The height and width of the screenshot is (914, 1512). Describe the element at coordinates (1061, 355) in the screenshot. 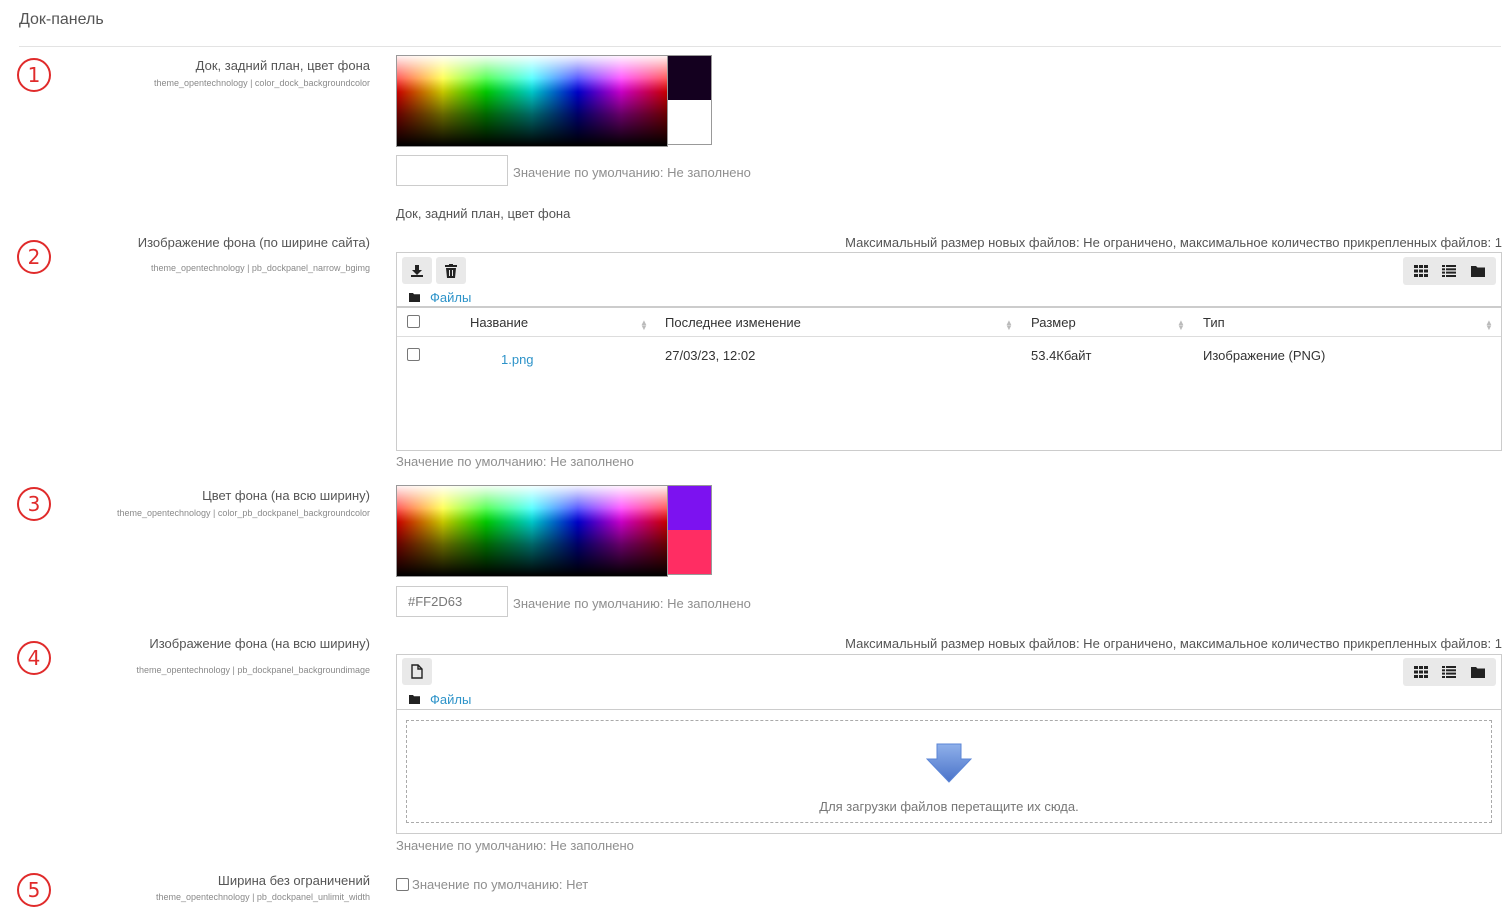

I see `file-size: 53.4Кбайт` at that location.